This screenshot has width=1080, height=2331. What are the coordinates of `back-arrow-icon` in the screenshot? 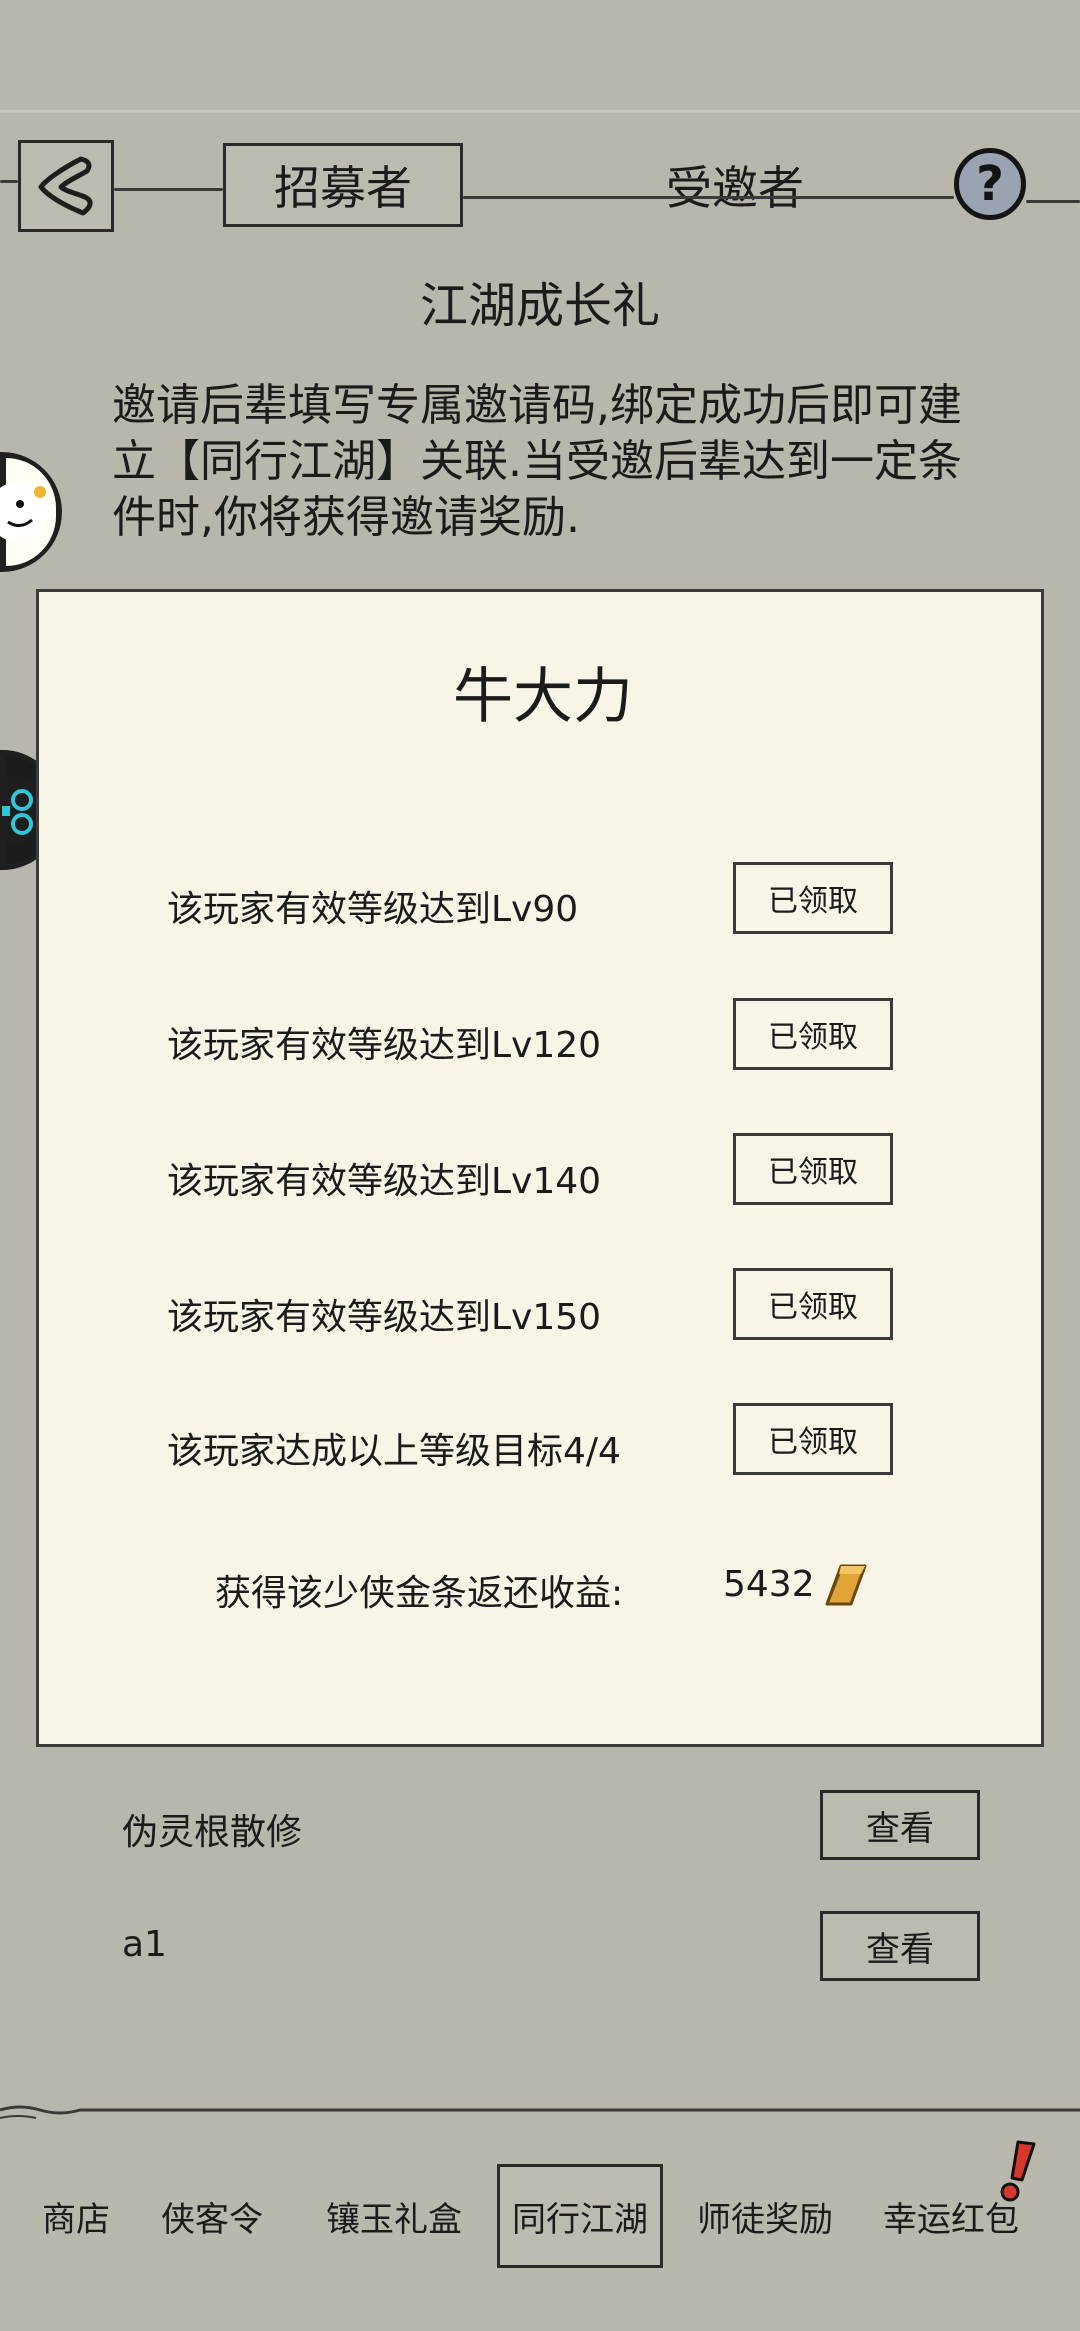 It's located at (65, 186).